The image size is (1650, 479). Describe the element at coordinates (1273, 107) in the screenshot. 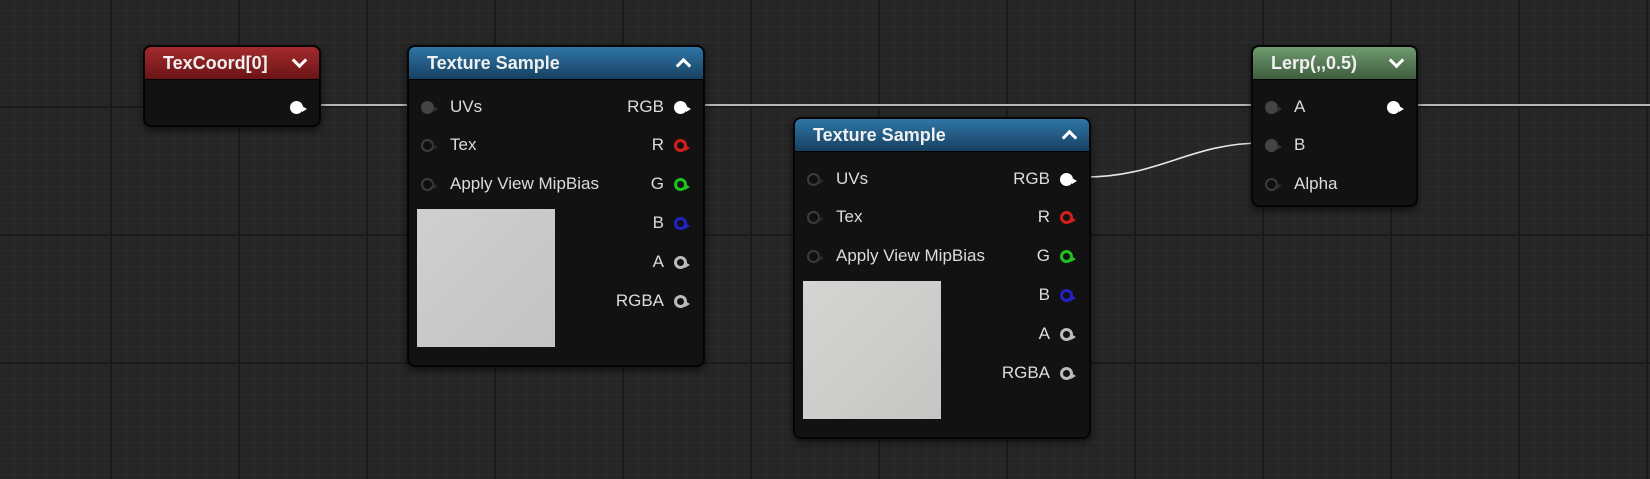

I see `input-pin-a` at that location.